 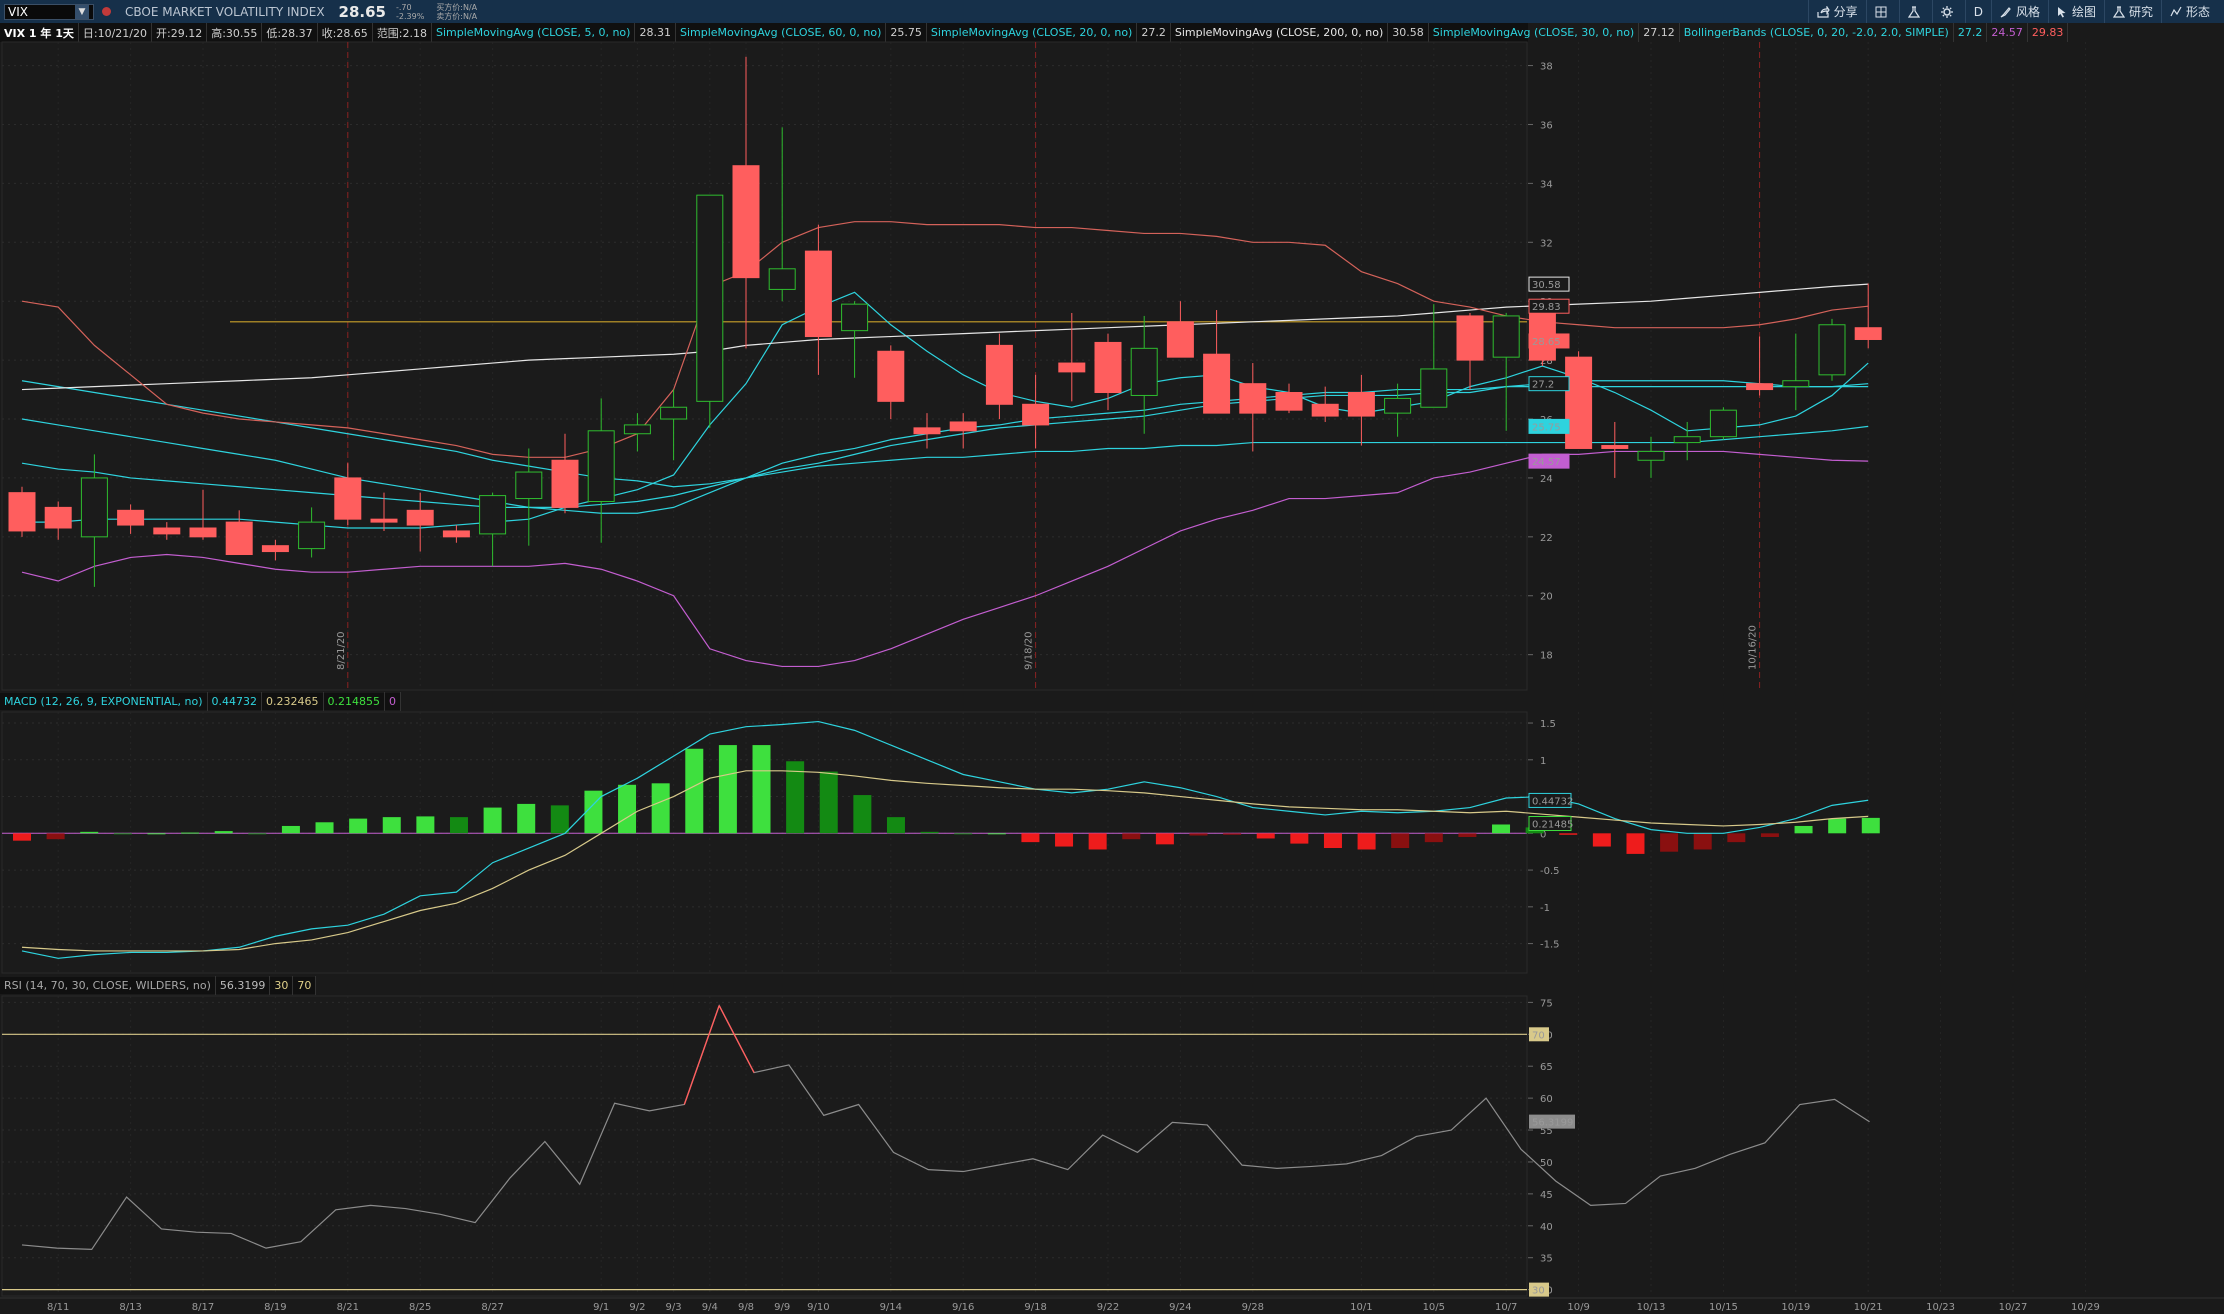 I want to click on price-axis-tick-label: 18, so click(x=1546, y=656).